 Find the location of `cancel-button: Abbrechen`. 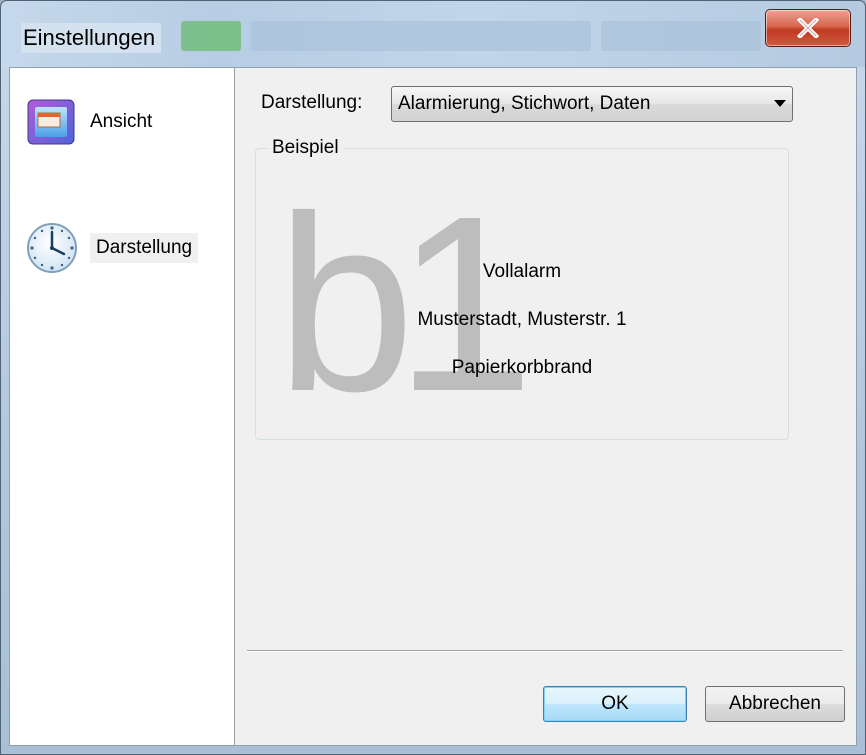

cancel-button: Abbrechen is located at coordinates (775, 704).